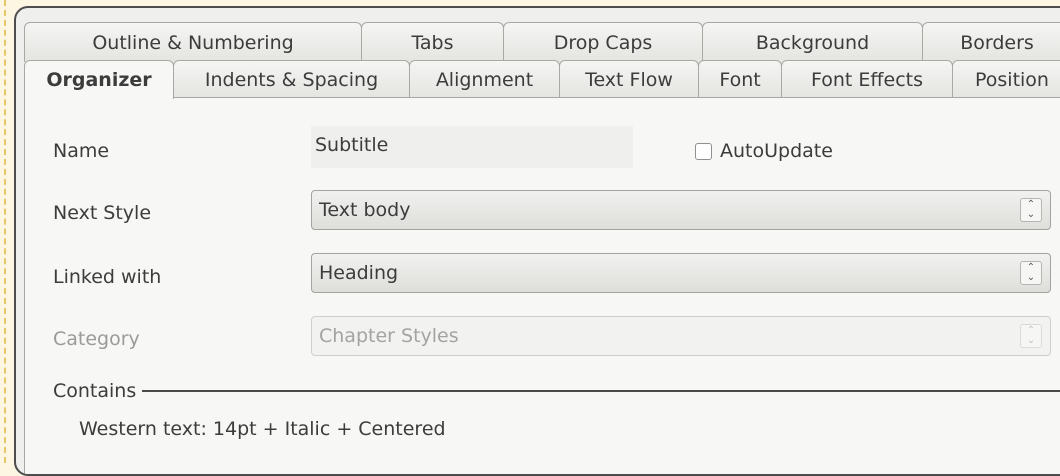 Image resolution: width=1060 pixels, height=476 pixels. I want to click on autoupdate-control: AutoUpdate, so click(764, 151).